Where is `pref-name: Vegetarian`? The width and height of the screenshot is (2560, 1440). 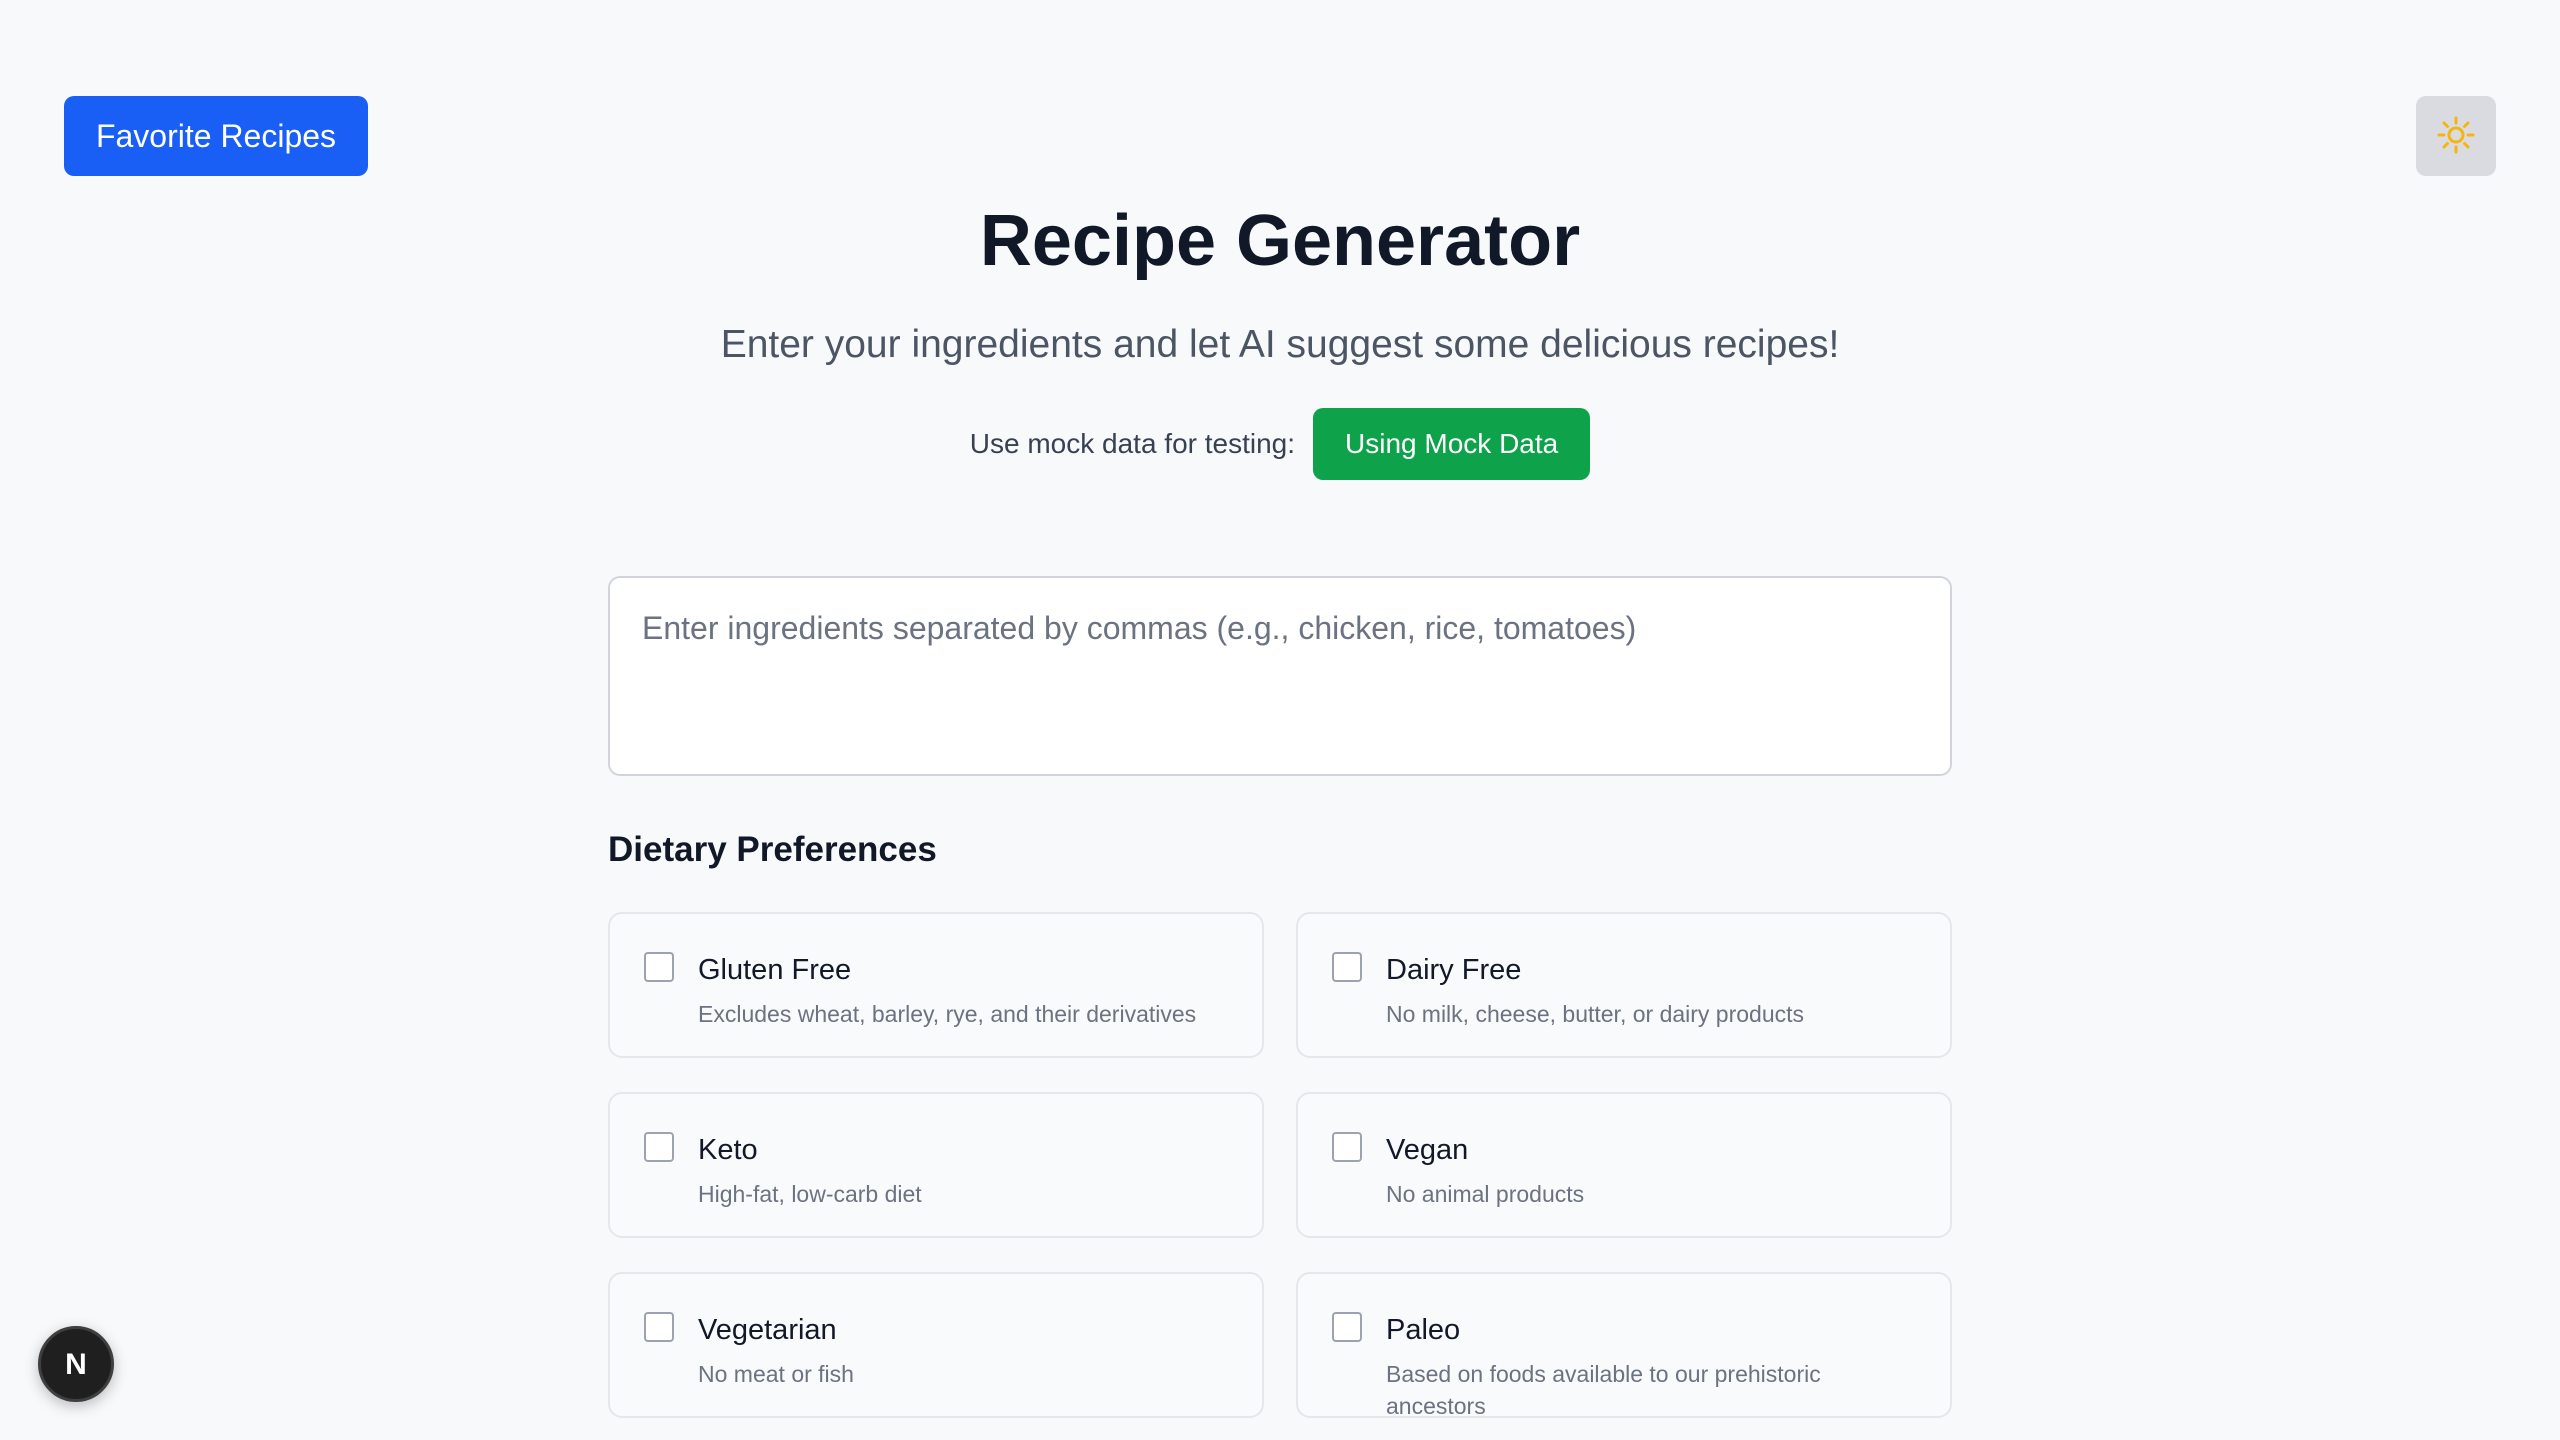 pref-name: Vegetarian is located at coordinates (767, 1330).